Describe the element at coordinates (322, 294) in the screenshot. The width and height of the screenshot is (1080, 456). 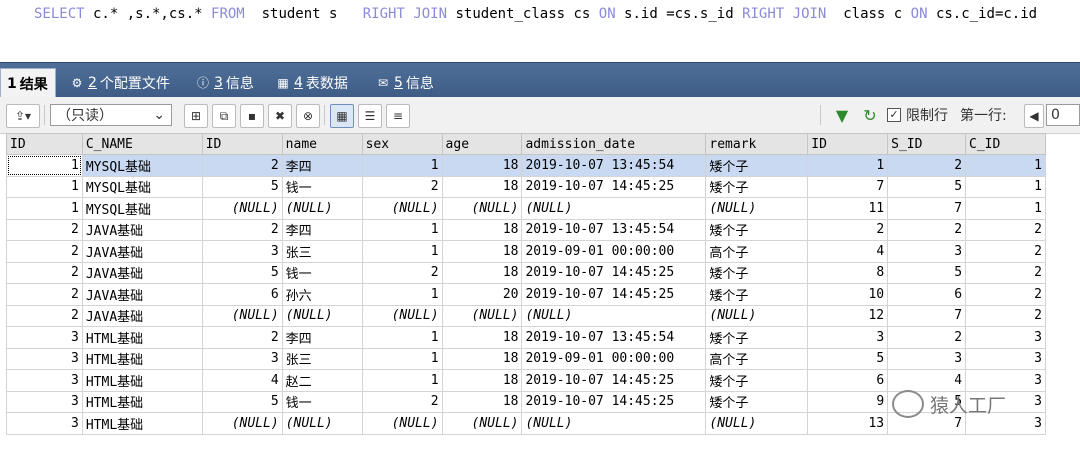
I see `table-cell: 孙六` at that location.